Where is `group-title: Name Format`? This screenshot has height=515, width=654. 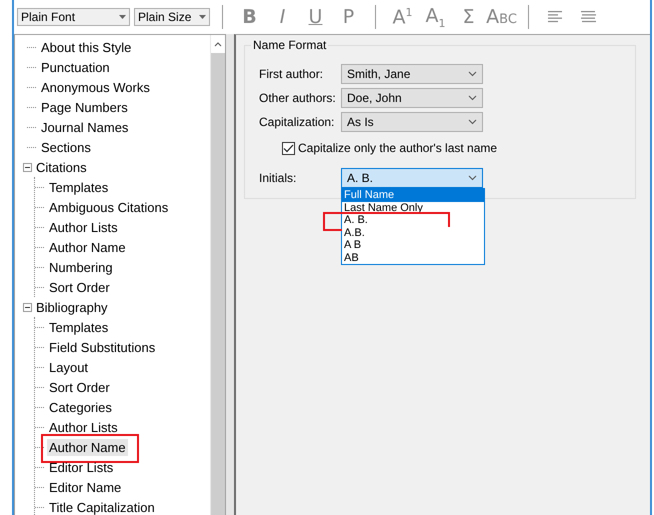
group-title: Name Format is located at coordinates (289, 45).